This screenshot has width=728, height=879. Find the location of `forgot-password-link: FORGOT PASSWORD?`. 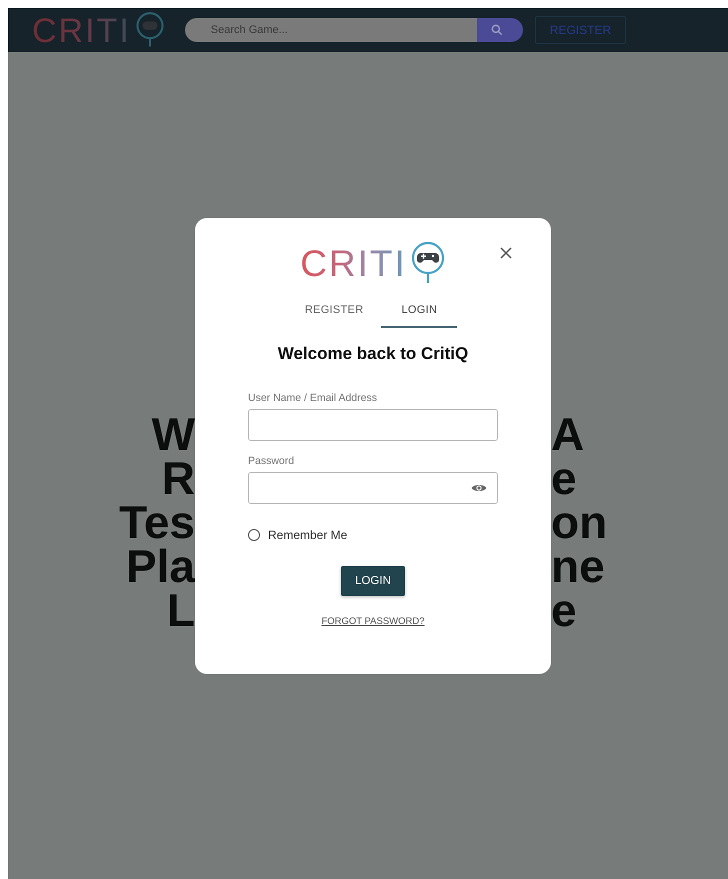

forgot-password-link: FORGOT PASSWORD? is located at coordinates (373, 621).